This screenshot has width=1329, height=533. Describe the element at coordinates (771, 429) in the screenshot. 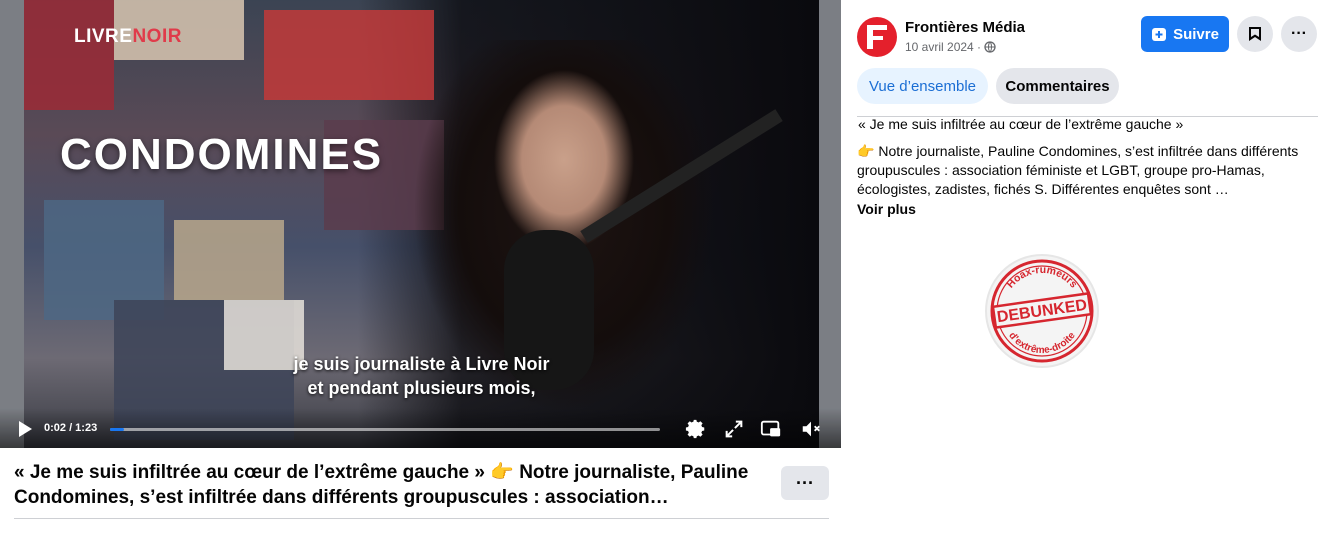

I see `picture-in-picture-icon` at that location.